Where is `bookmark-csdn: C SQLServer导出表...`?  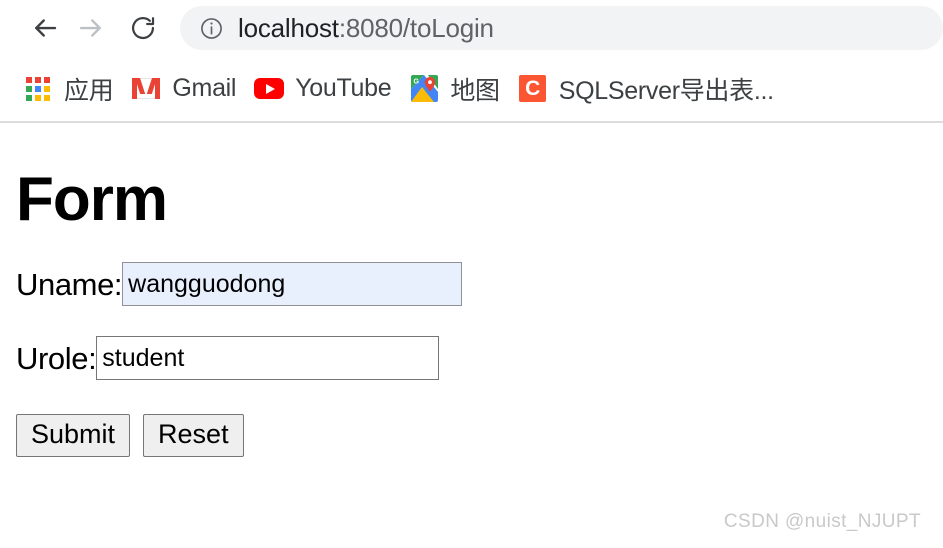
bookmark-csdn: C SQLServer导出表... is located at coordinates (646, 89).